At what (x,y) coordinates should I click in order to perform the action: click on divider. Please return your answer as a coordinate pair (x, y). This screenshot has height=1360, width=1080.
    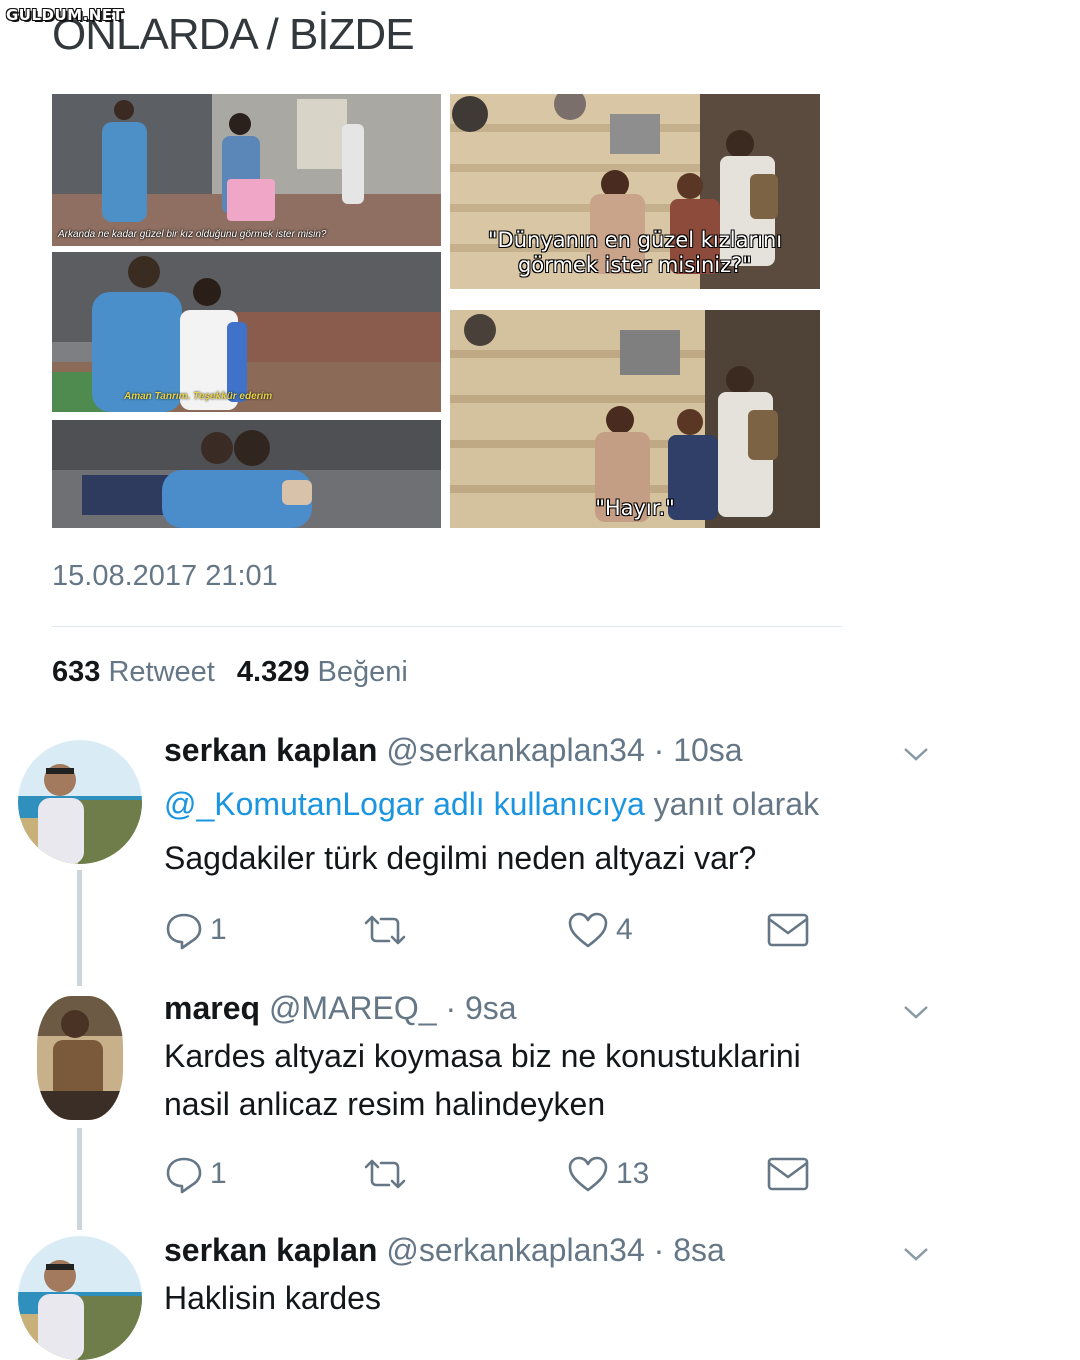
    Looking at the image, I should click on (447, 626).